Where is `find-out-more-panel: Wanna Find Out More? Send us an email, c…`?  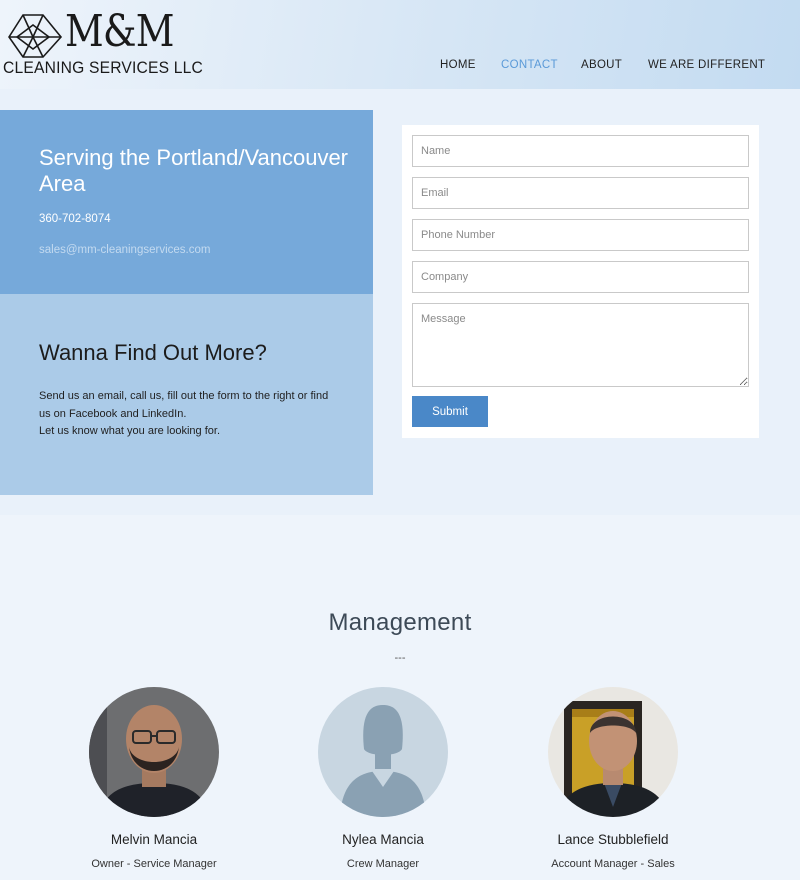
find-out-more-panel: Wanna Find Out More? Send us an email, c… is located at coordinates (186, 394).